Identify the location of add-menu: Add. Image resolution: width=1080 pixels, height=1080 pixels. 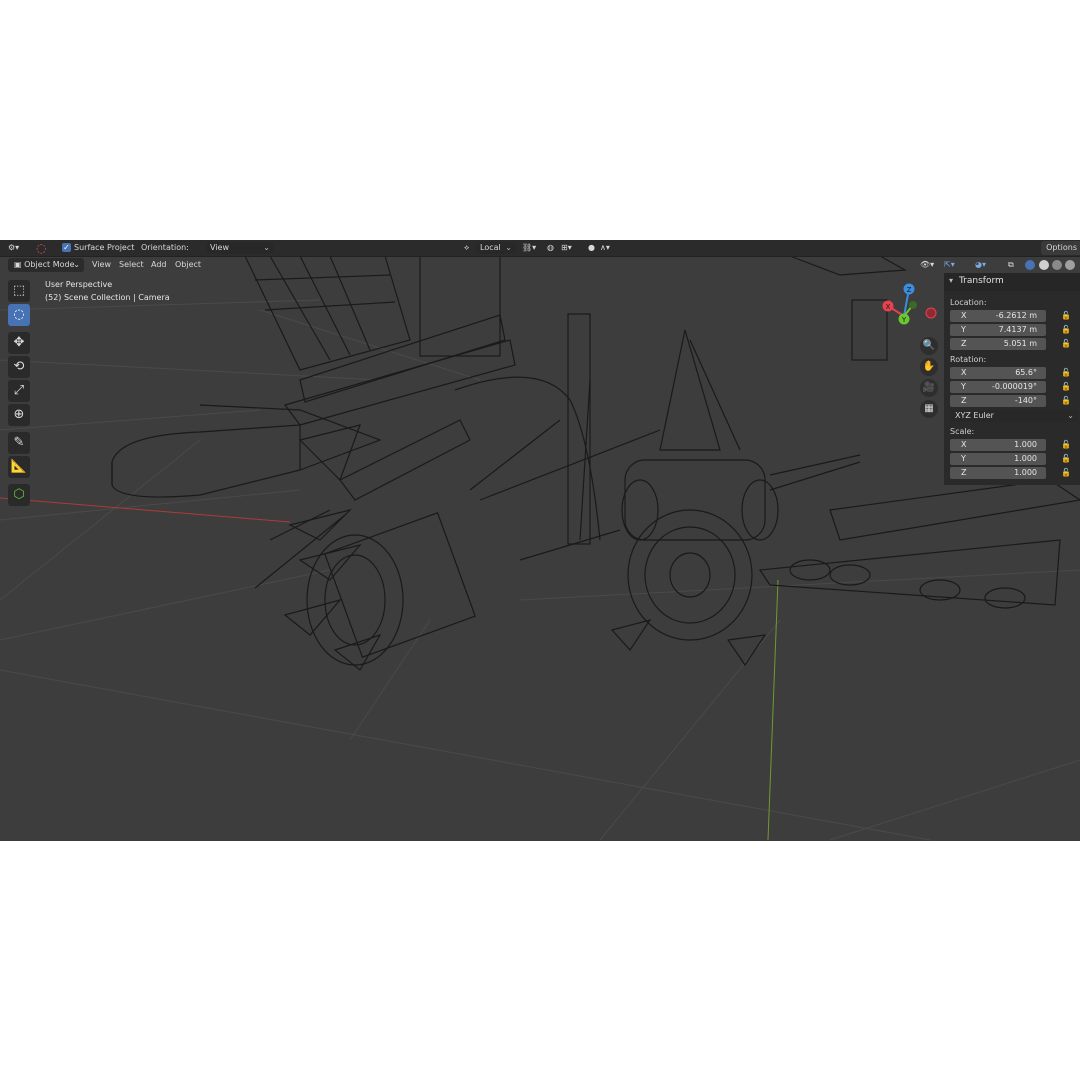
(159, 265).